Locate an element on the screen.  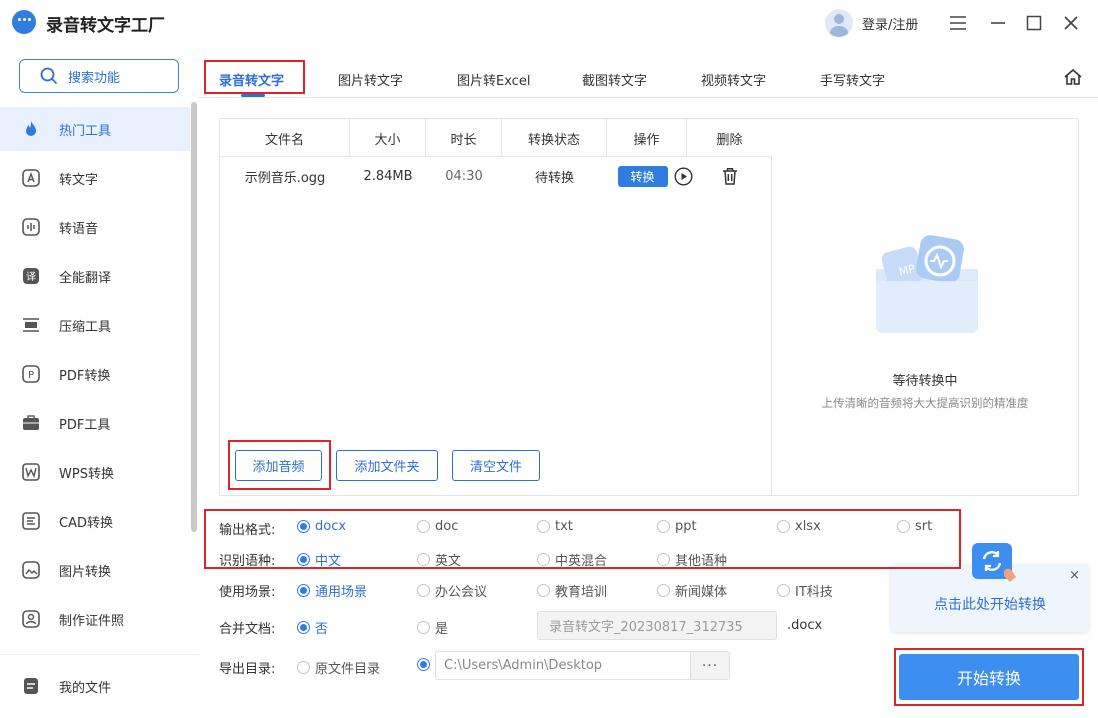
language-radio-chinese: 中文 is located at coordinates (319, 559).